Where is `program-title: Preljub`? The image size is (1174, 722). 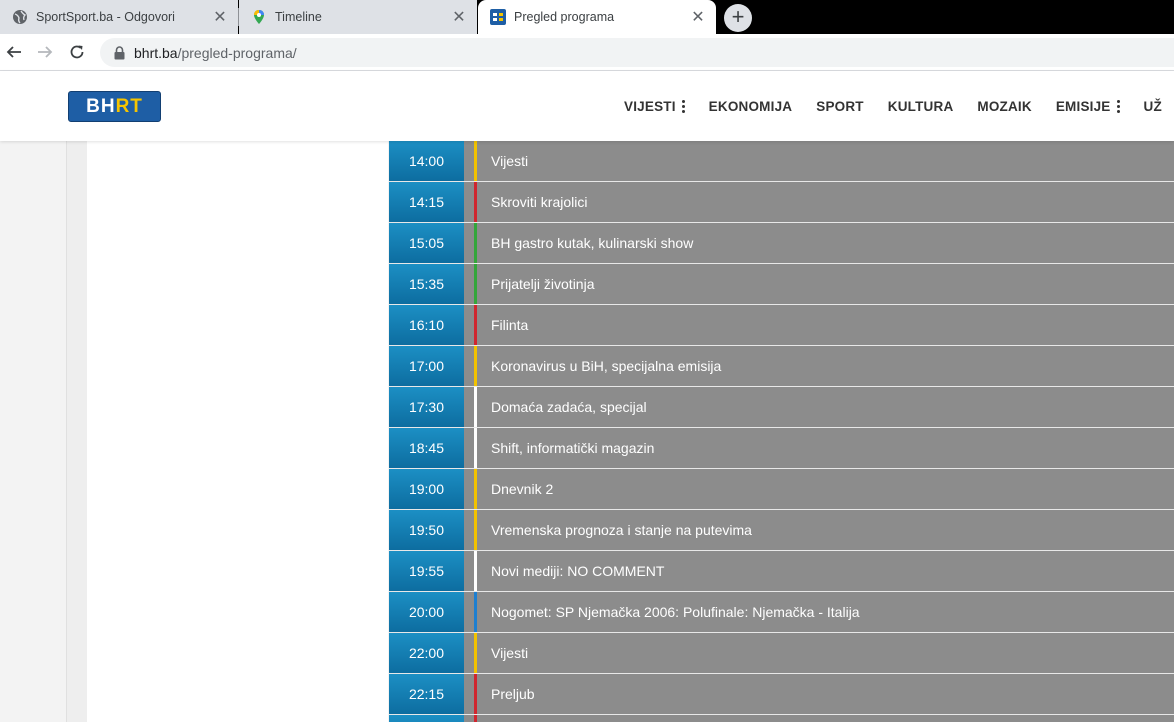 program-title: Preljub is located at coordinates (825, 694).